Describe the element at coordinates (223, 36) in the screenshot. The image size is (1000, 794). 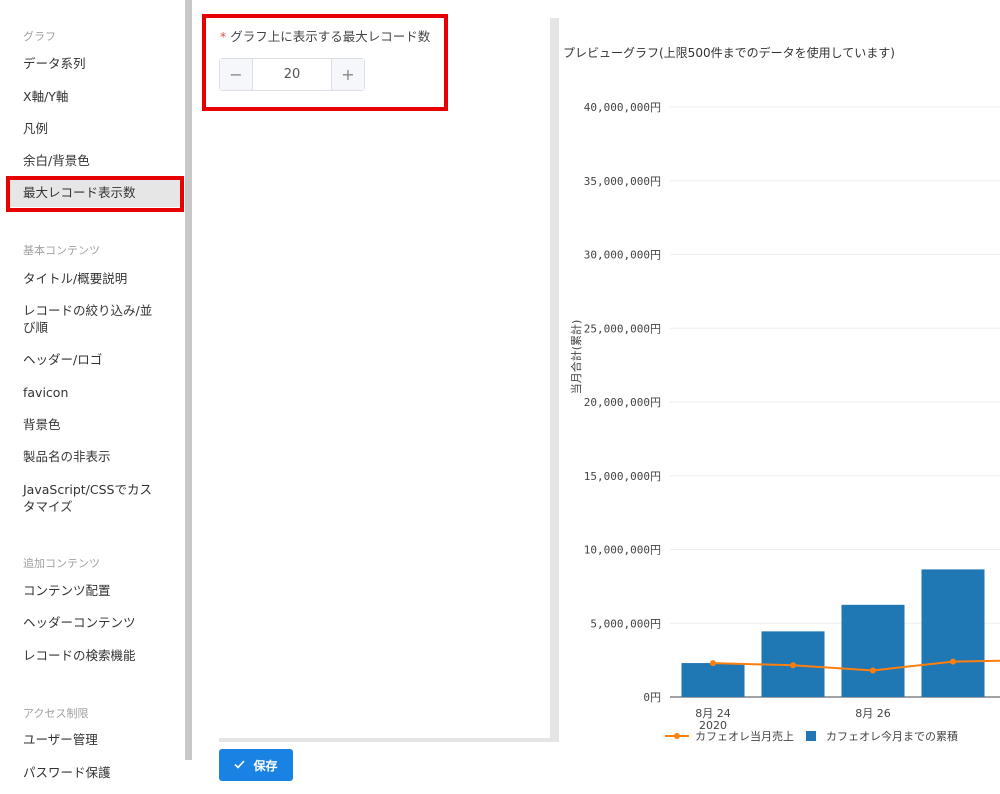
I see `required-mark: *` at that location.